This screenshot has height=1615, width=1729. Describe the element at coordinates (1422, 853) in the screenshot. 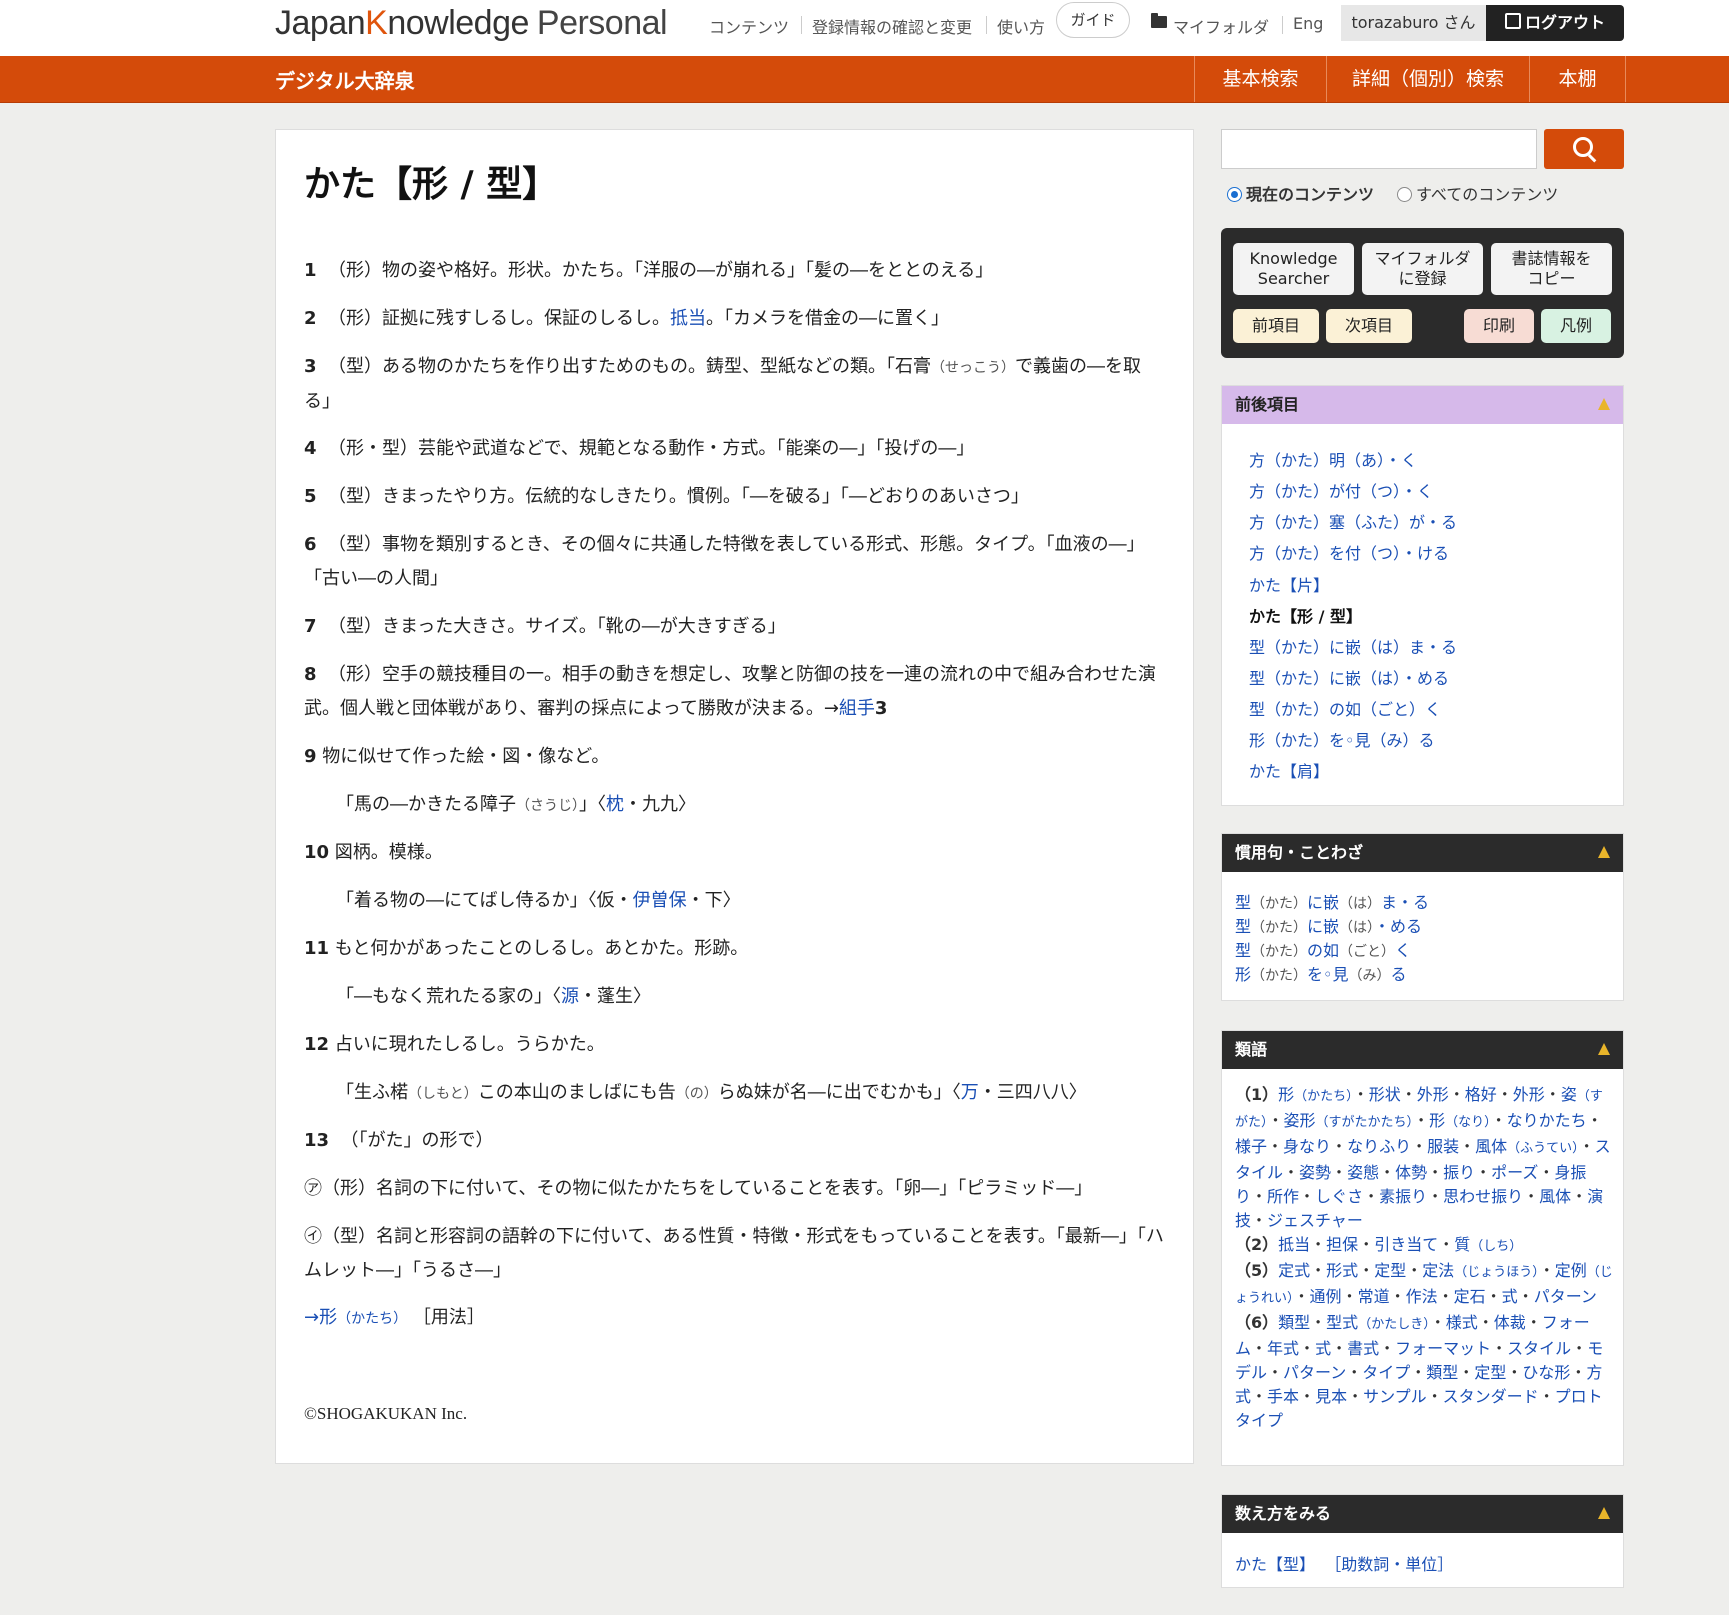

I see `idioms-header: 慣用句・ことわざ` at that location.